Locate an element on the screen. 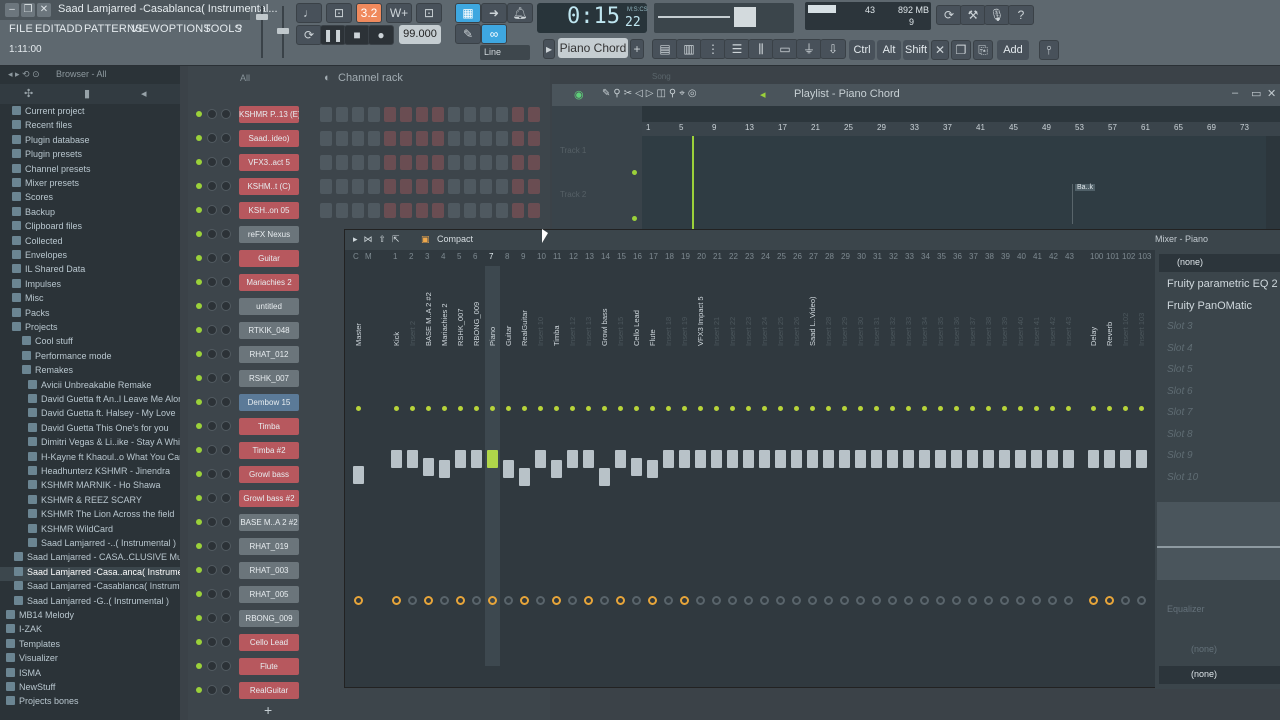 Image resolution: width=1280 pixels, height=720 pixels. channel-name-button: RBONG_009 is located at coordinates (269, 618).